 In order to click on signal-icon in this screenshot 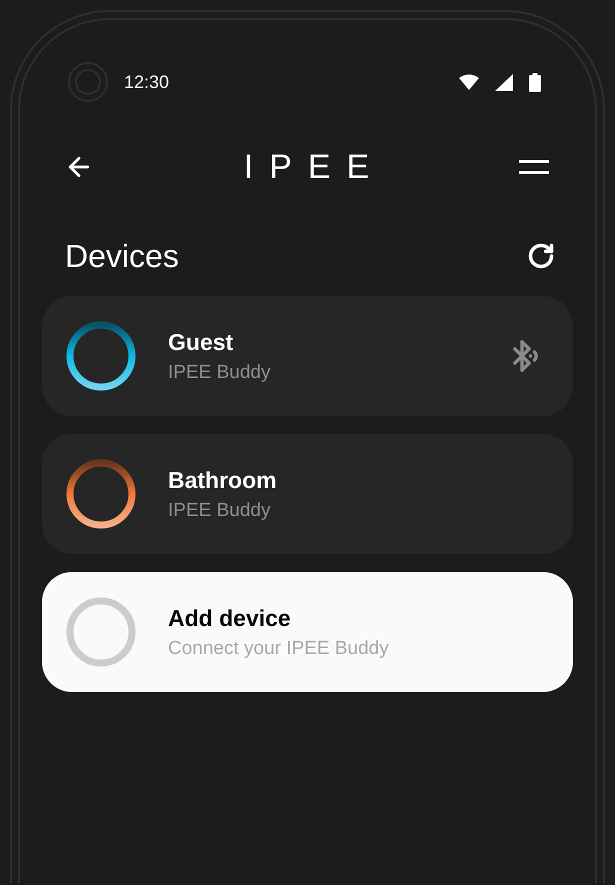, I will do `click(504, 82)`.